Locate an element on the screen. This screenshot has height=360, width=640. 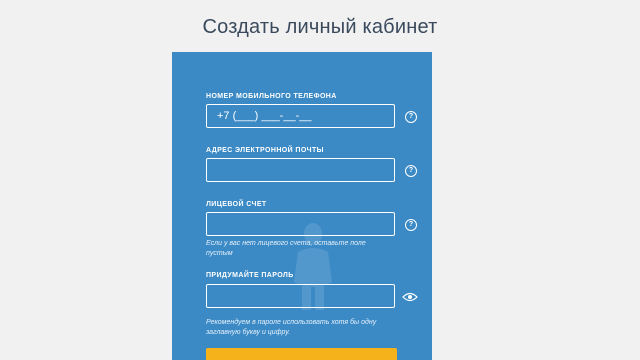
eye-icon is located at coordinates (410, 297).